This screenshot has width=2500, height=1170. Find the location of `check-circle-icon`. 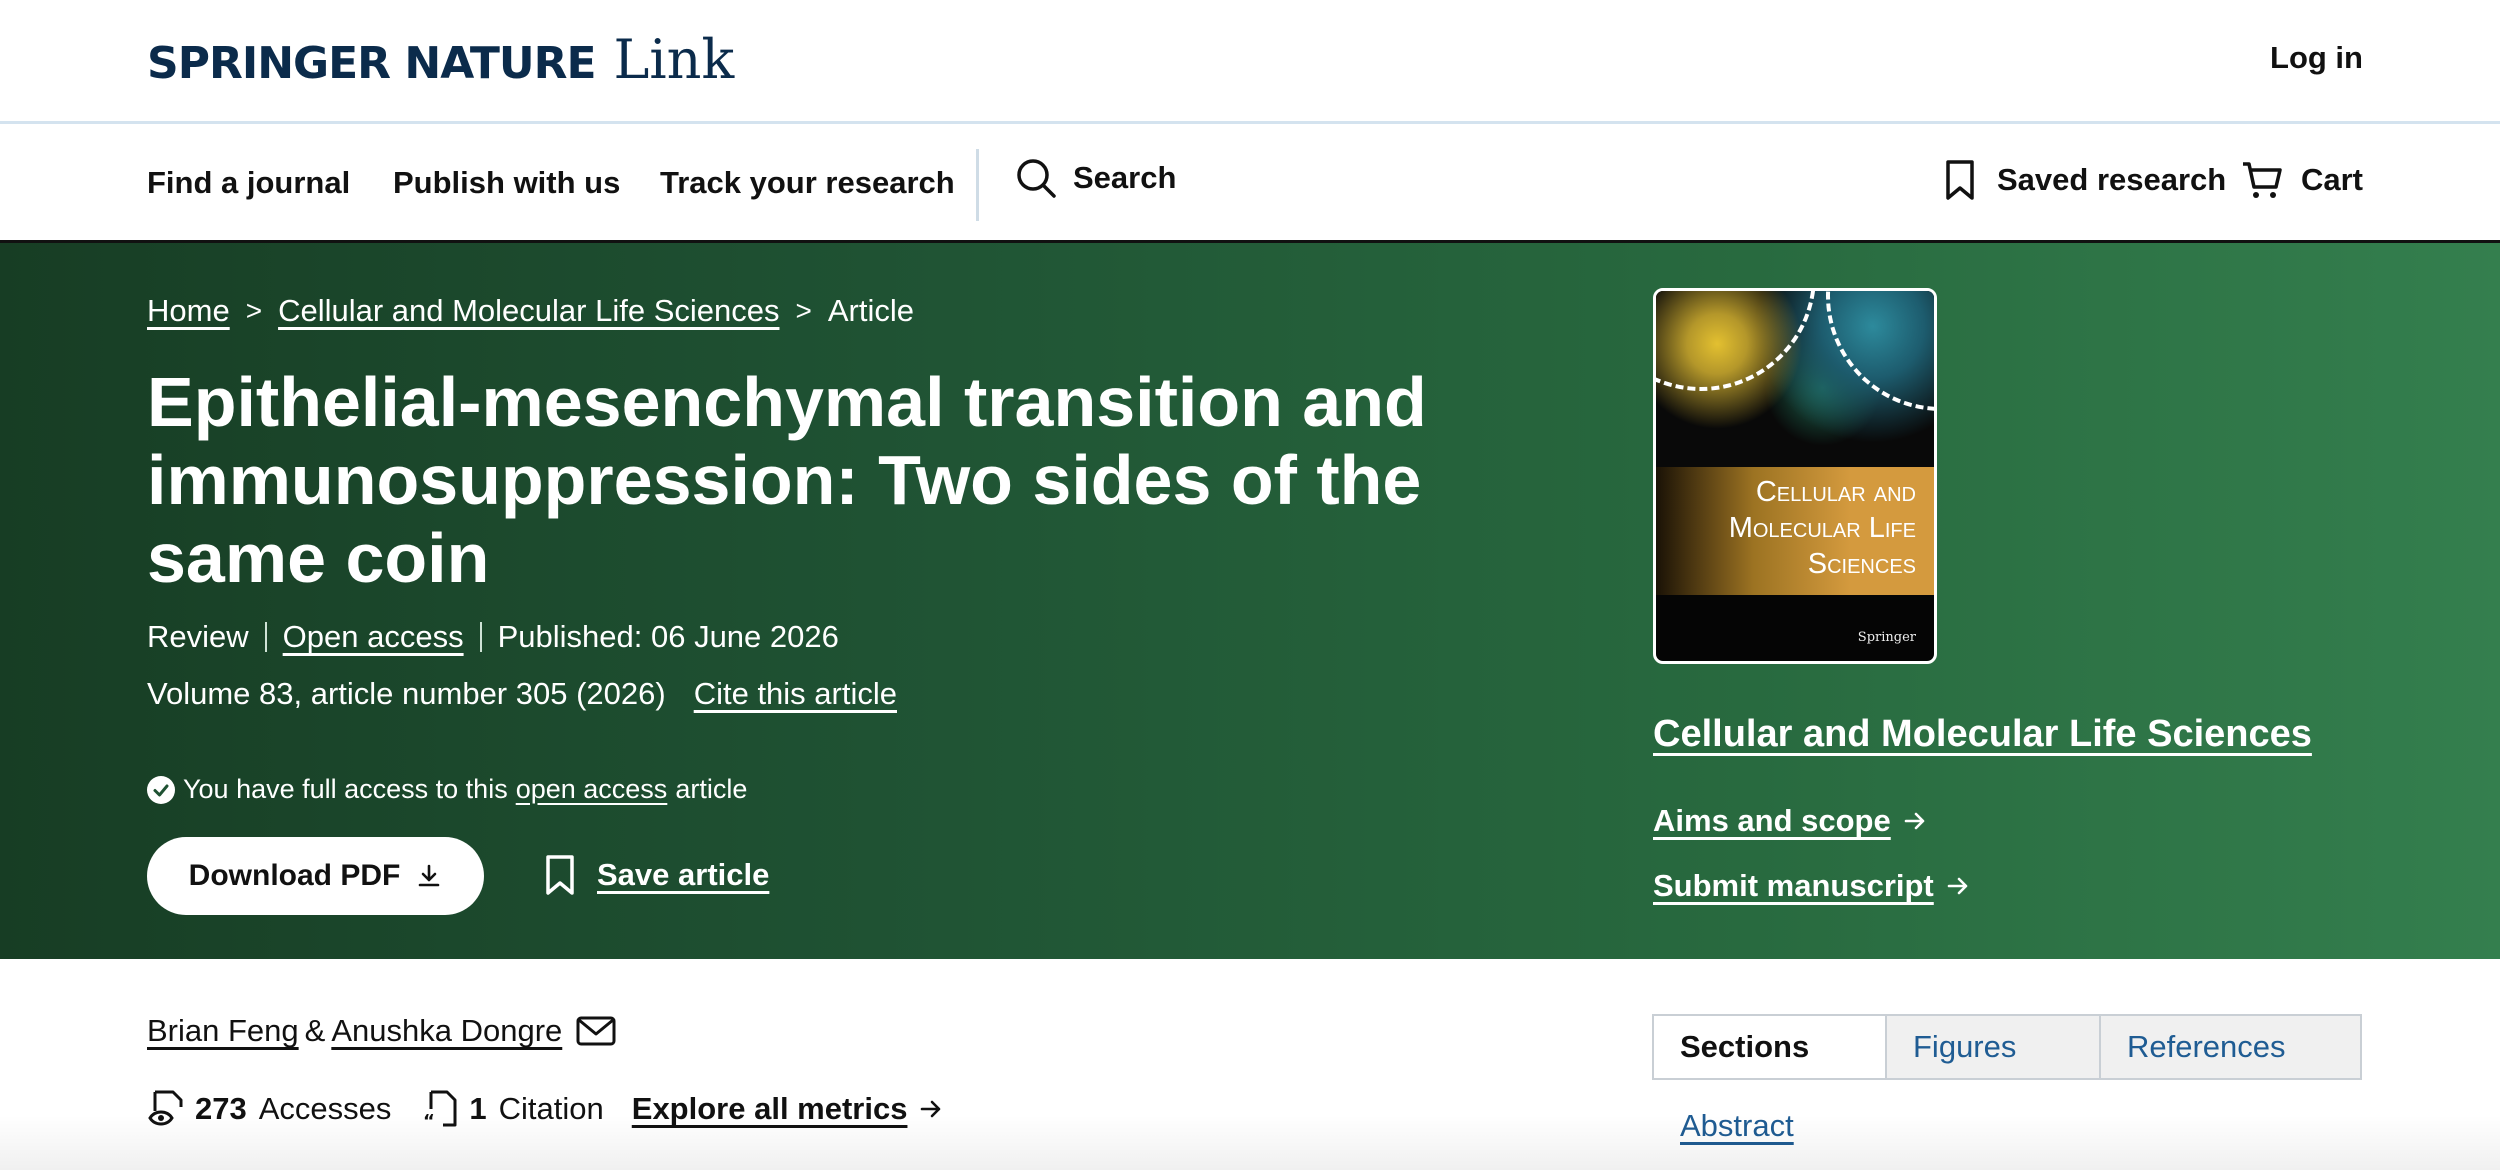

check-circle-icon is located at coordinates (161, 789).